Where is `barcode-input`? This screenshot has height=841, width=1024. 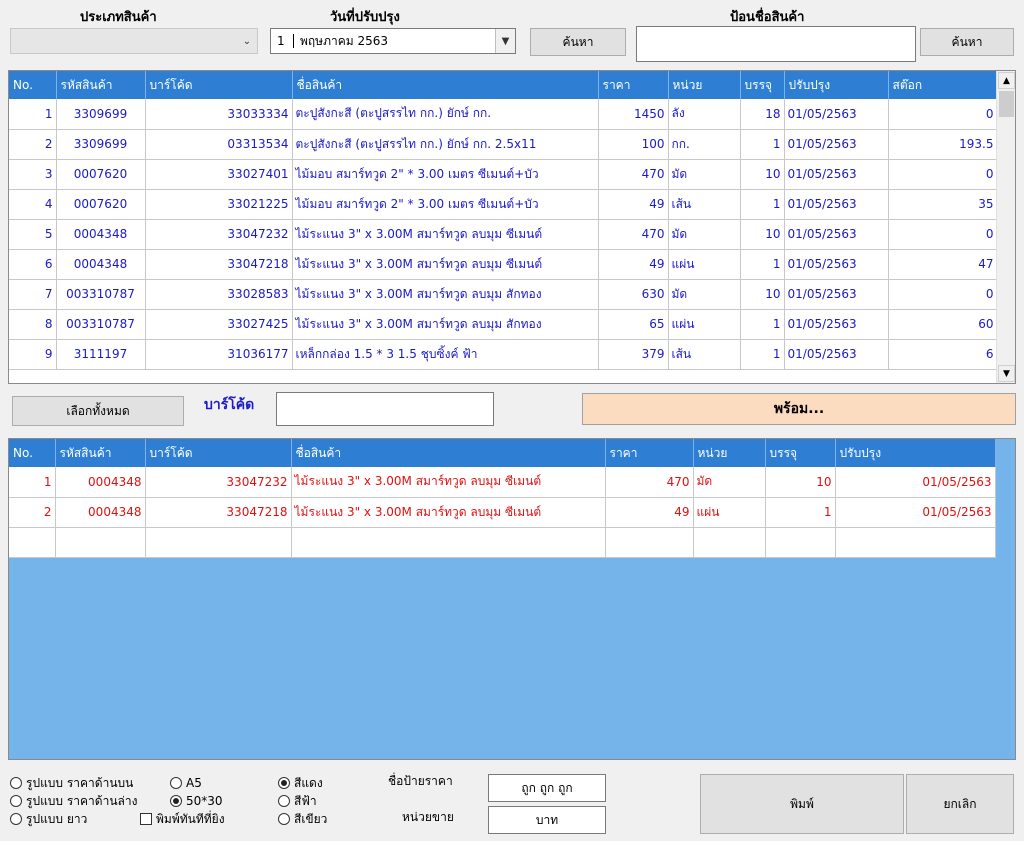
barcode-input is located at coordinates (385, 409).